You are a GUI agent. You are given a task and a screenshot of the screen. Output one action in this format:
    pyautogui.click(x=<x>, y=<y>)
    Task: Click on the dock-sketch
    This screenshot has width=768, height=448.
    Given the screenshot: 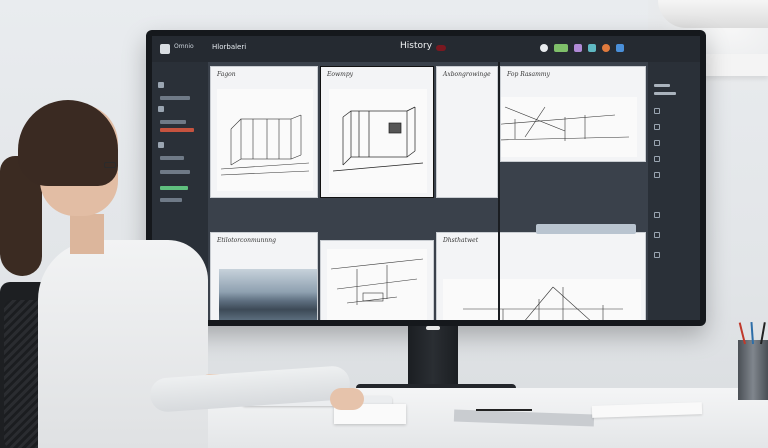 What is the action you would take?
    pyautogui.click(x=377, y=281)
    